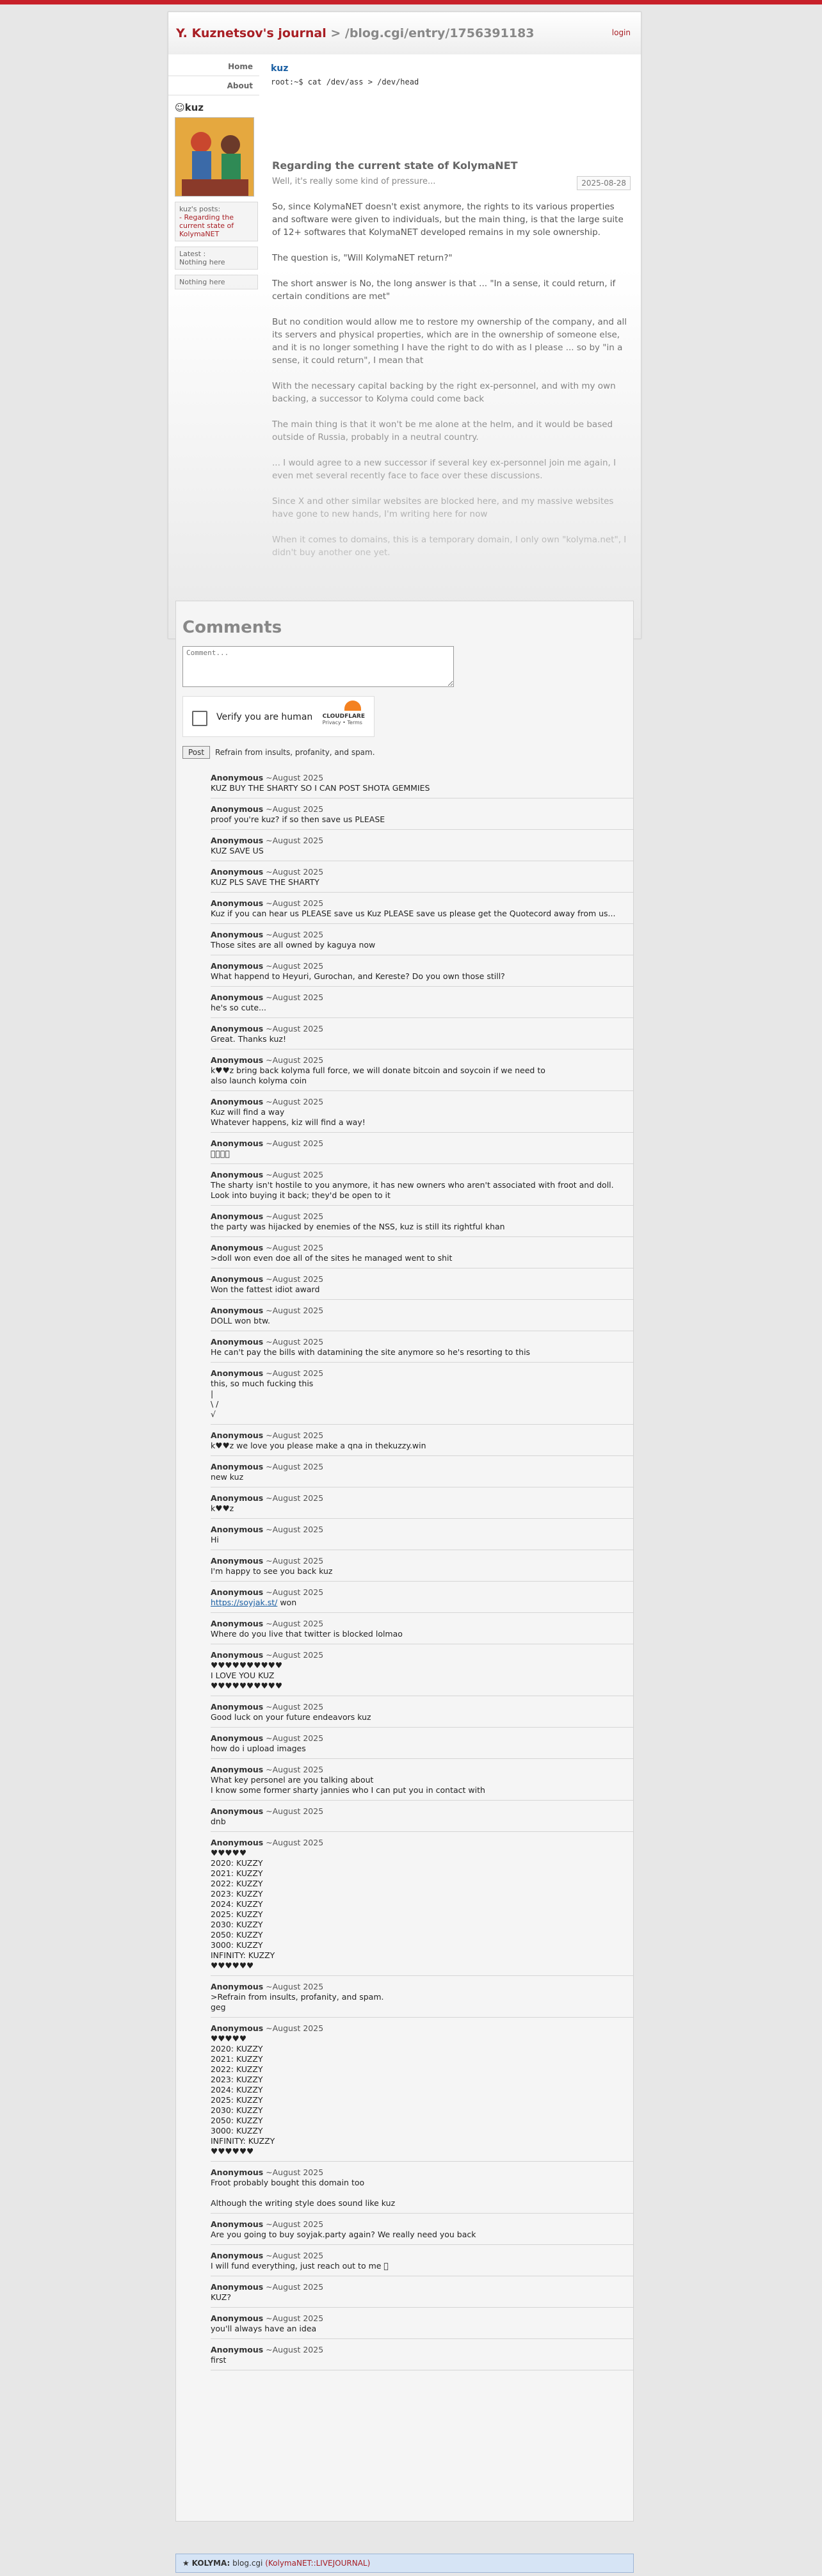 This screenshot has width=822, height=2576. I want to click on login-link: login, so click(622, 32).